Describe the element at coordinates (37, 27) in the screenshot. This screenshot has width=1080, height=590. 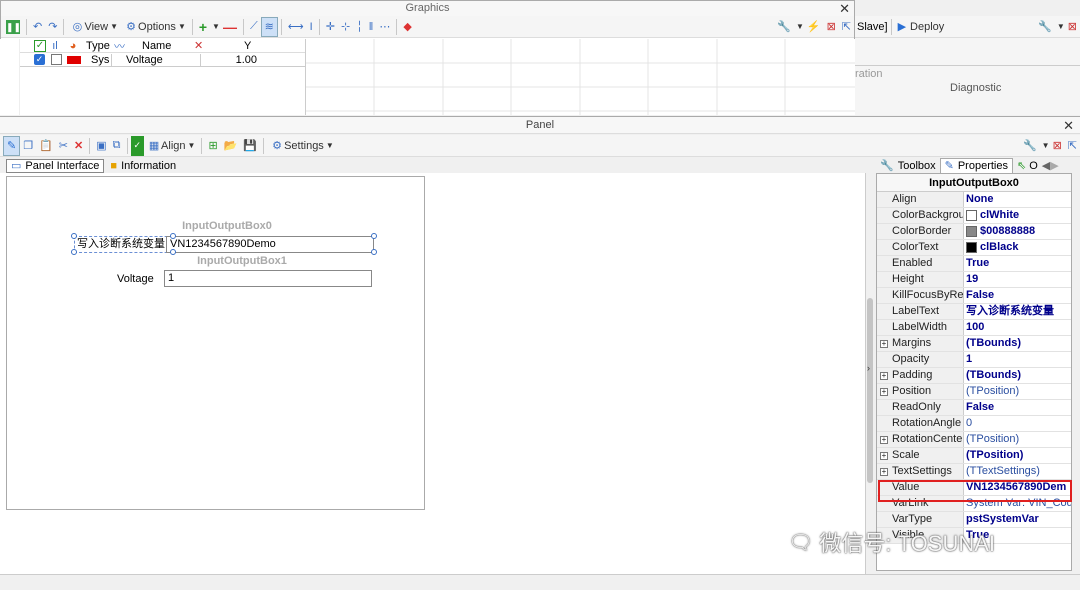
I see `undo-icon: ↶` at that location.